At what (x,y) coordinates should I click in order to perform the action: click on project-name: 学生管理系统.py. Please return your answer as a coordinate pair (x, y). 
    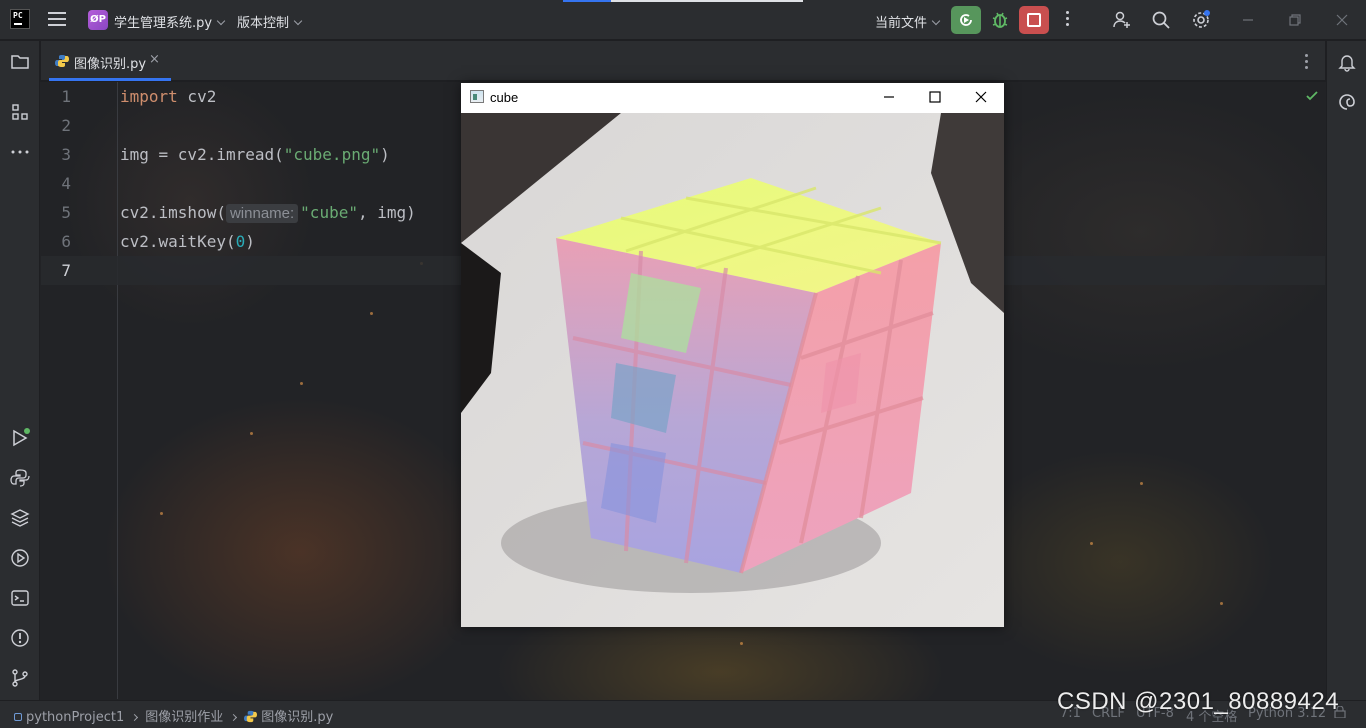
    Looking at the image, I should click on (163, 23).